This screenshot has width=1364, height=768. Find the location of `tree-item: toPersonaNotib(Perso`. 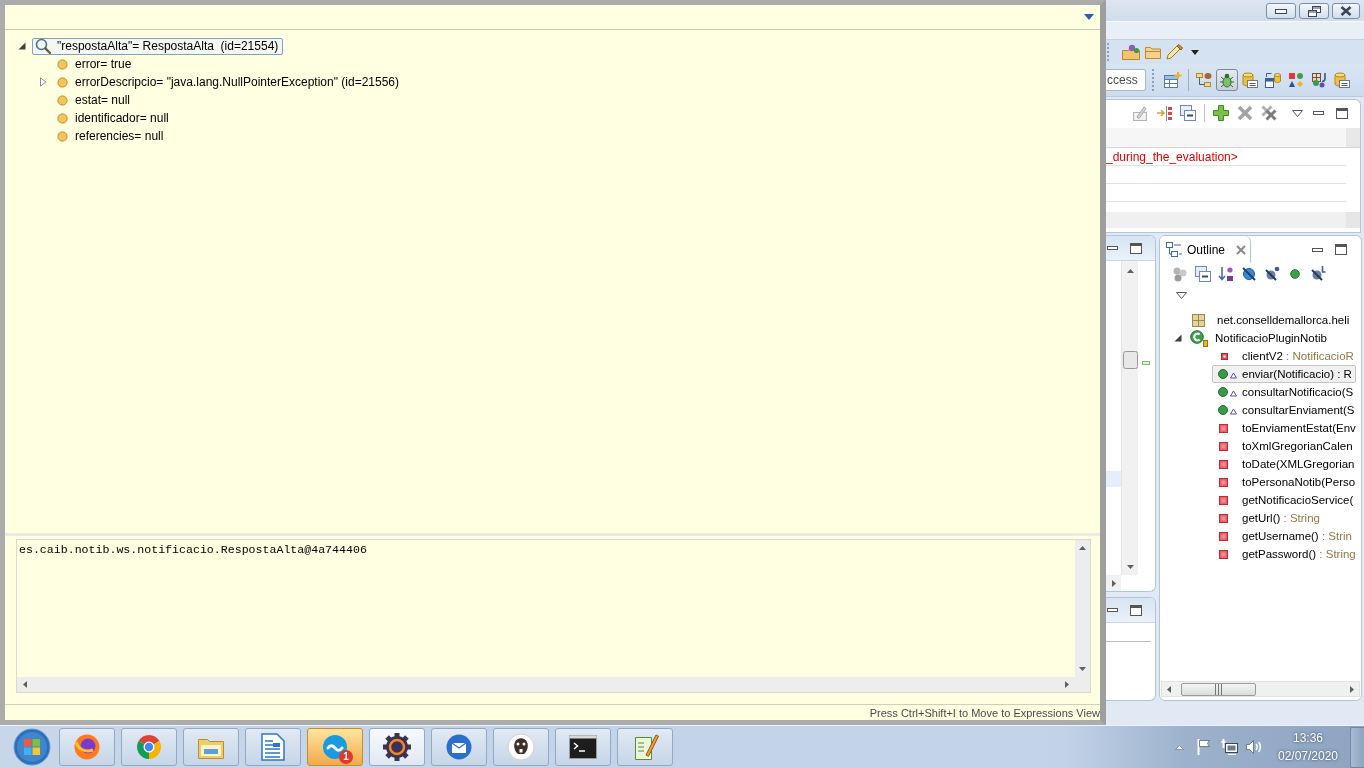

tree-item: toPersonaNotib(Perso is located at coordinates (1286, 482).